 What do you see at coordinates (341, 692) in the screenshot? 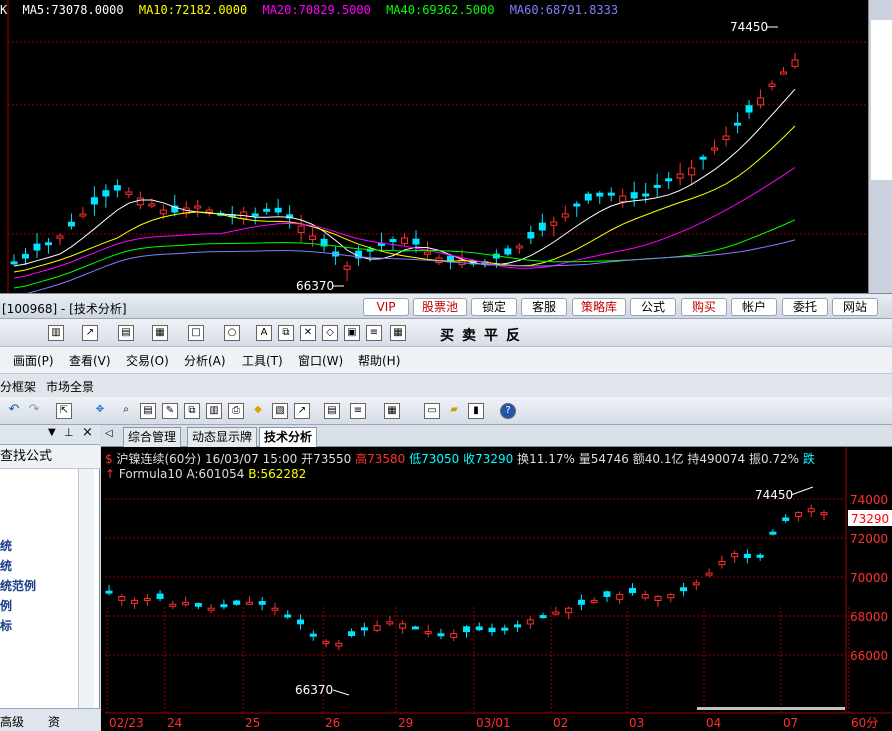
I see `bottom-low-pointer` at bounding box center [341, 692].